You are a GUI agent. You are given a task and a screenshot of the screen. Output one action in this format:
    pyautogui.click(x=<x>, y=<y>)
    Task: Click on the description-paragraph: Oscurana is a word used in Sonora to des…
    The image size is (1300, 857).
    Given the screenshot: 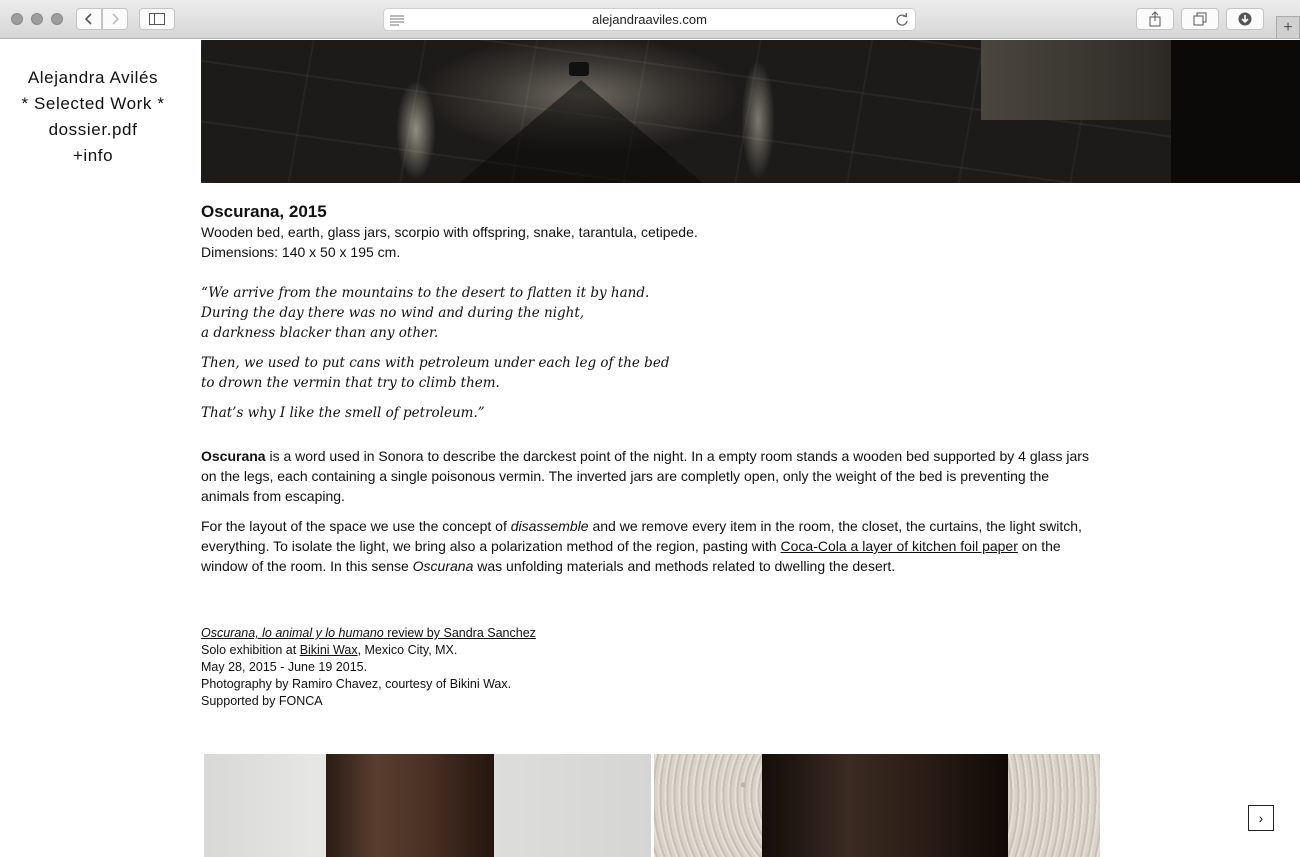 What is the action you would take?
    pyautogui.click(x=645, y=476)
    